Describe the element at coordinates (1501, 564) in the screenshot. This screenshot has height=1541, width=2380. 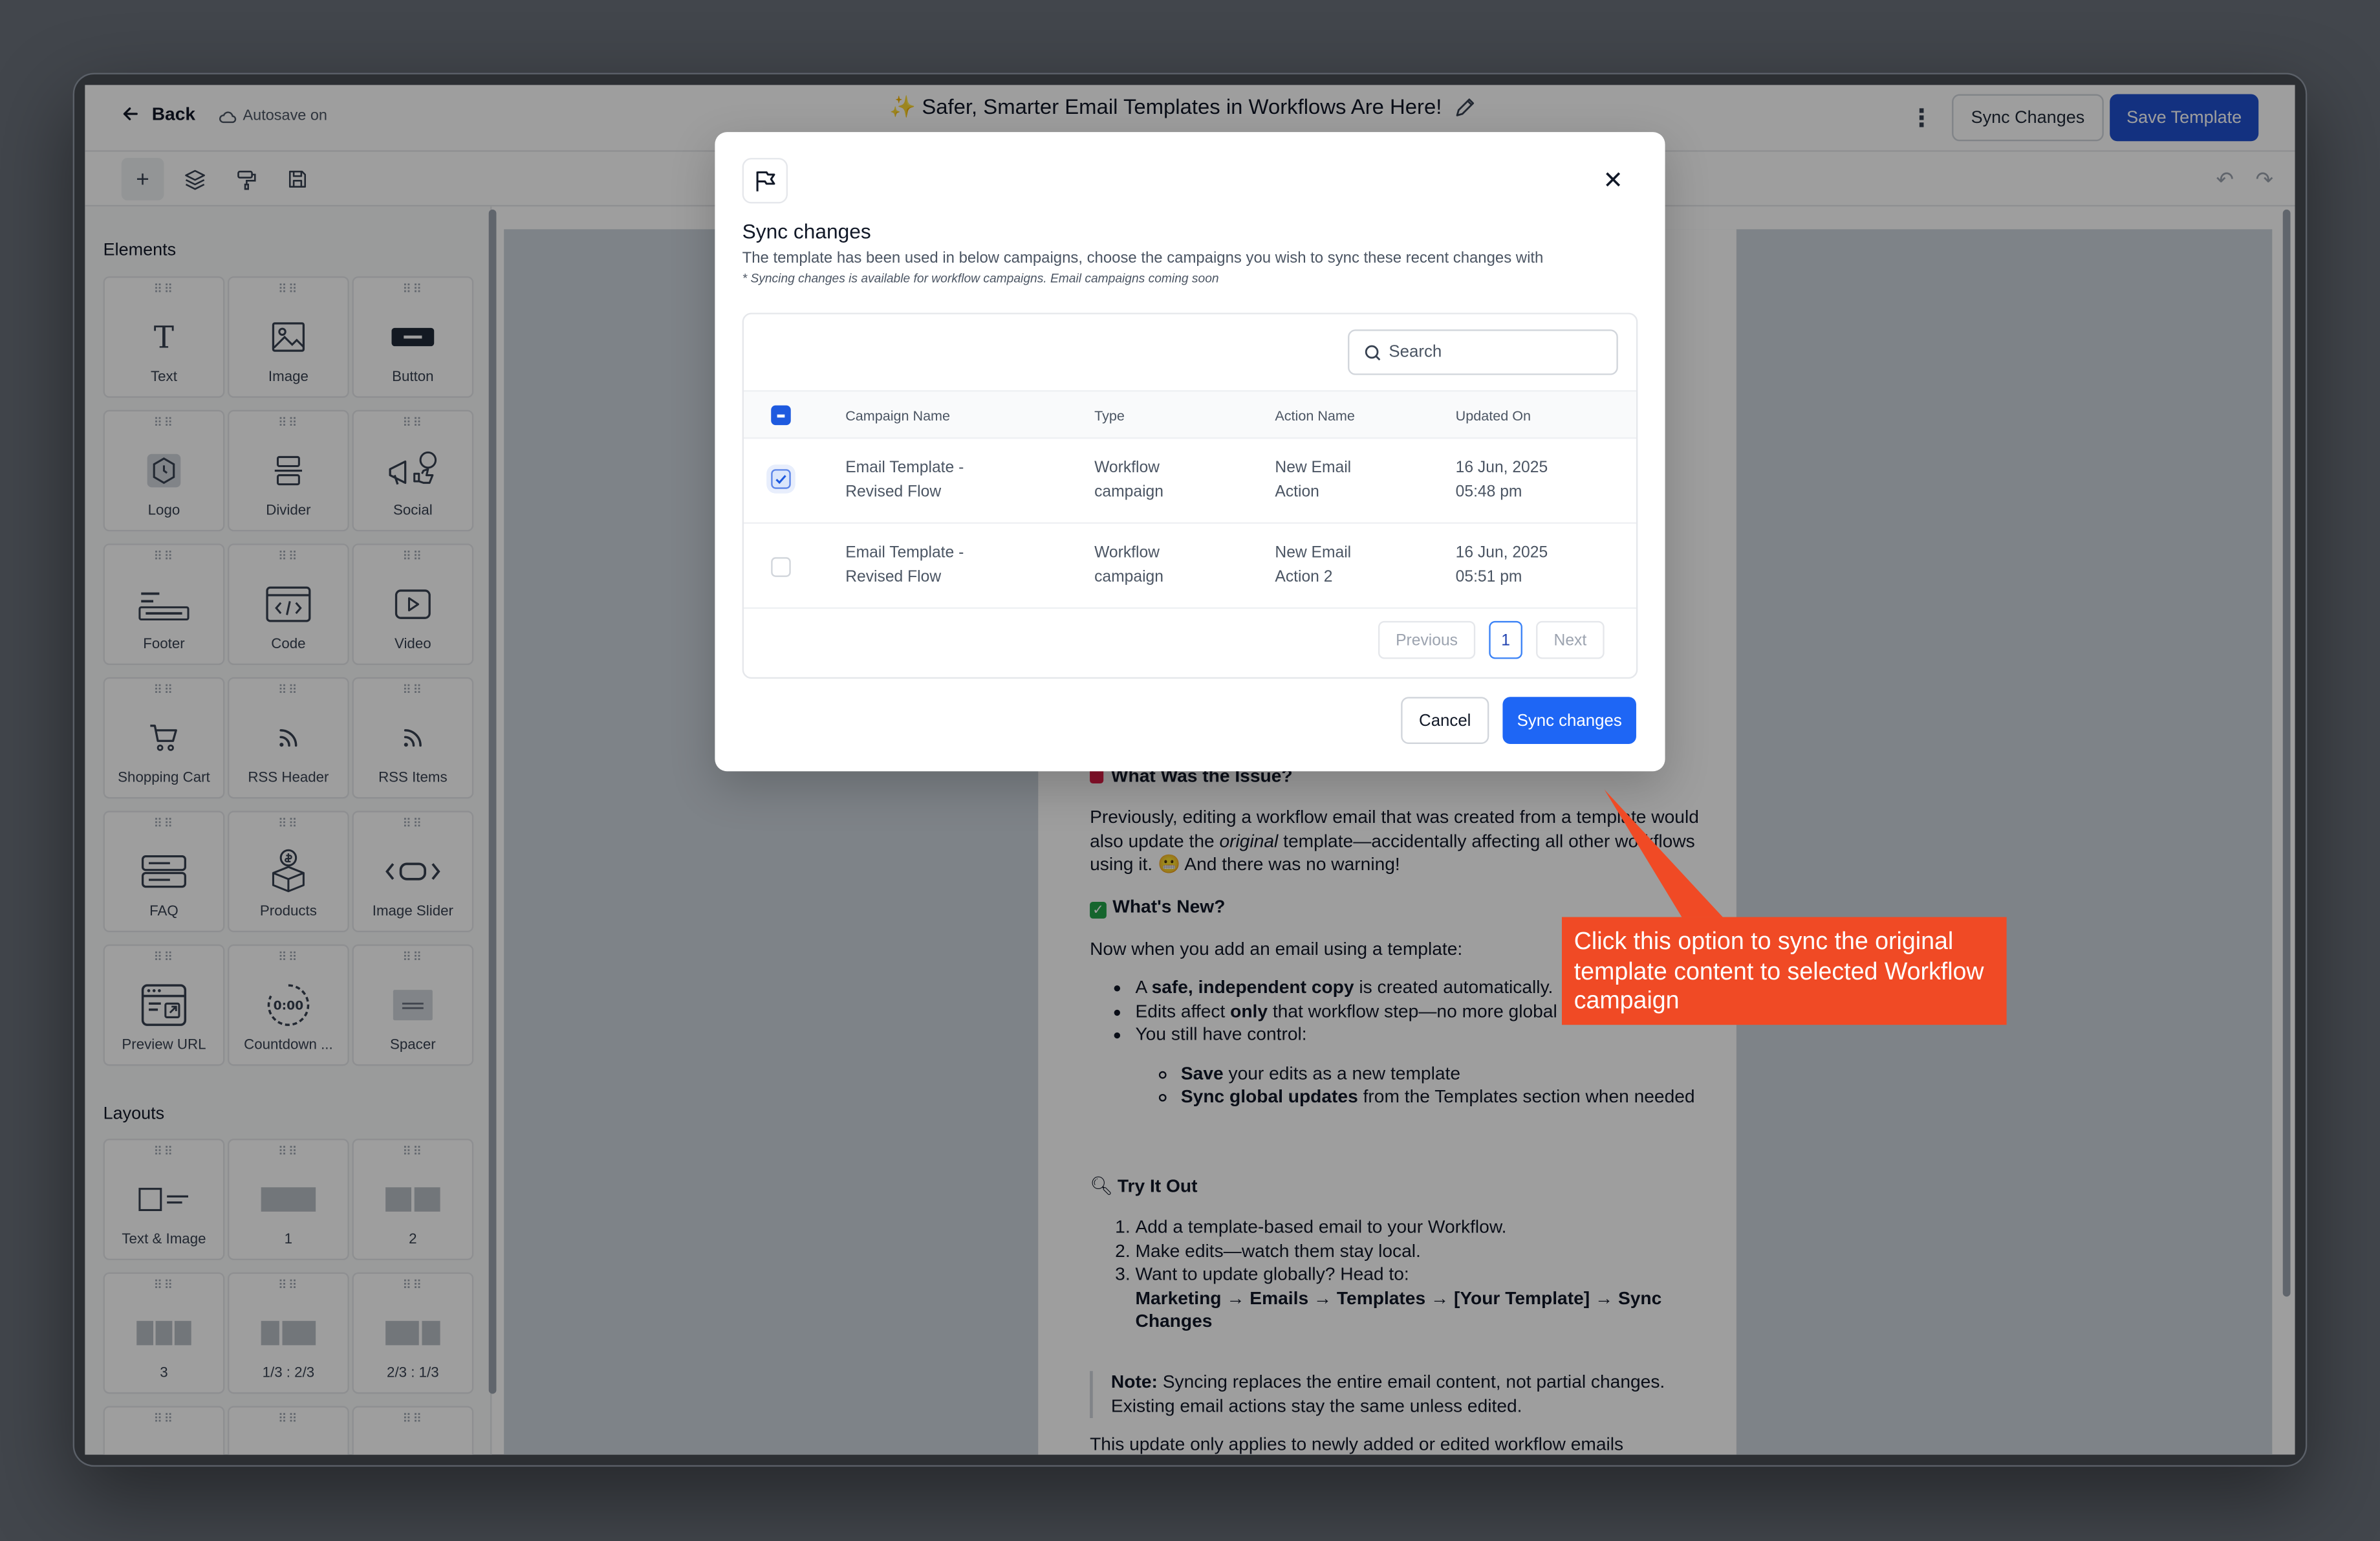
I see `updated-on-cell: 16 Jun, 2025 05:51 pm` at that location.